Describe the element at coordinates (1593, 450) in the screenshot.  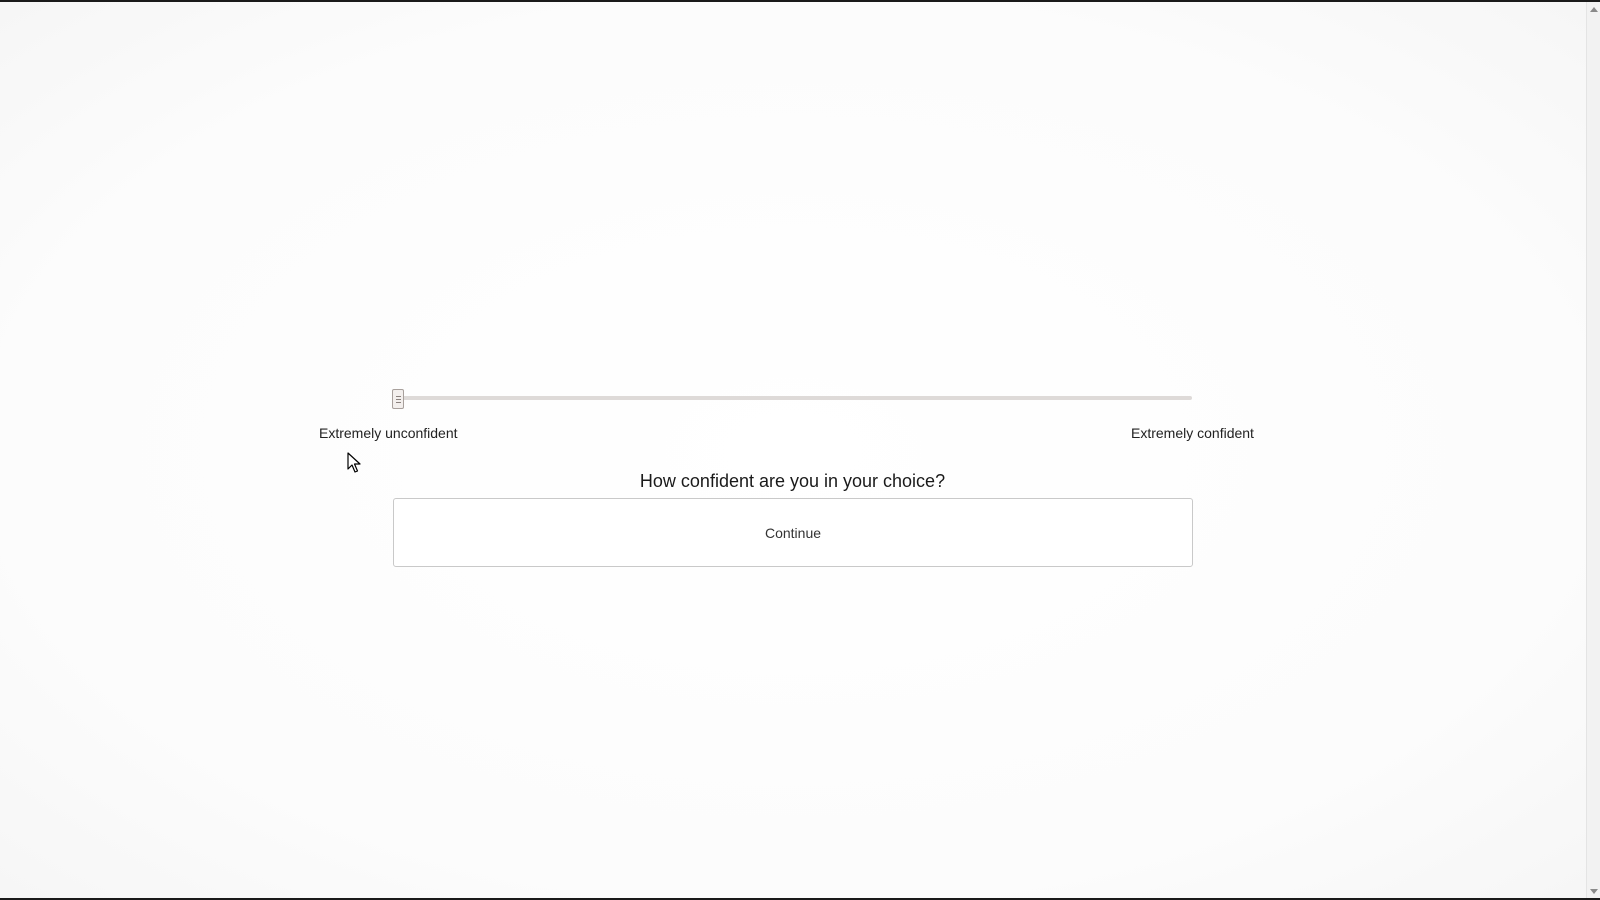
I see `vertical-scrollbar` at that location.